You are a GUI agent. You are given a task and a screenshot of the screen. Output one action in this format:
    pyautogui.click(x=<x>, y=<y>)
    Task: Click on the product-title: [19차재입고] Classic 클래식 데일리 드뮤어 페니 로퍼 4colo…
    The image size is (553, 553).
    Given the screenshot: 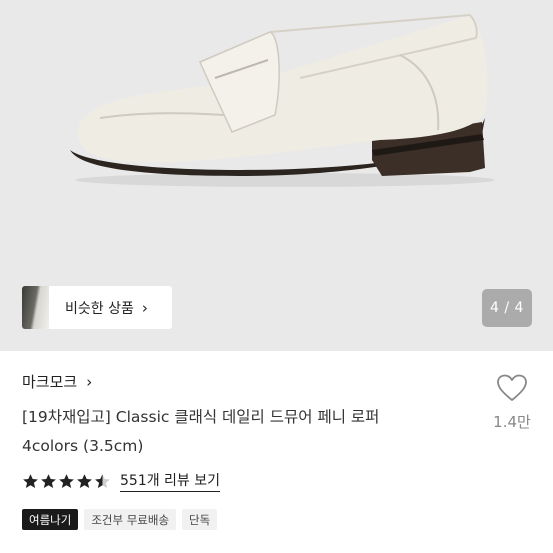 What is the action you would take?
    pyautogui.click(x=232, y=432)
    